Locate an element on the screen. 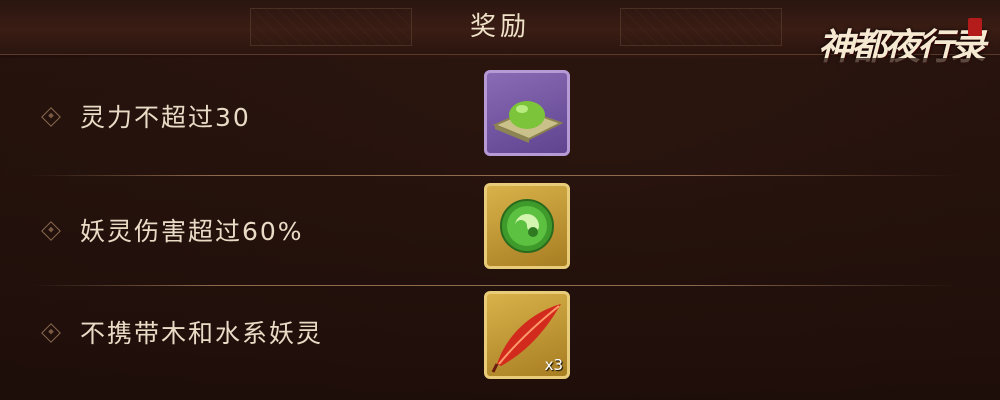  jade-orb-icon is located at coordinates (527, 226).